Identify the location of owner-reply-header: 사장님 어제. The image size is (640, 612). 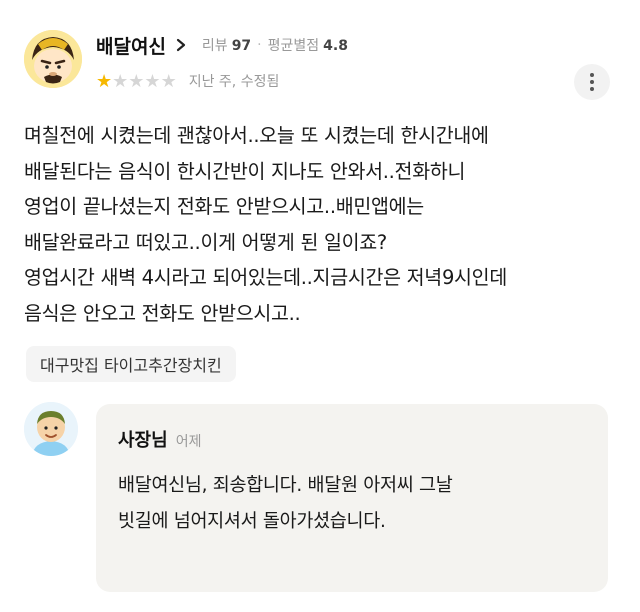
(159, 439).